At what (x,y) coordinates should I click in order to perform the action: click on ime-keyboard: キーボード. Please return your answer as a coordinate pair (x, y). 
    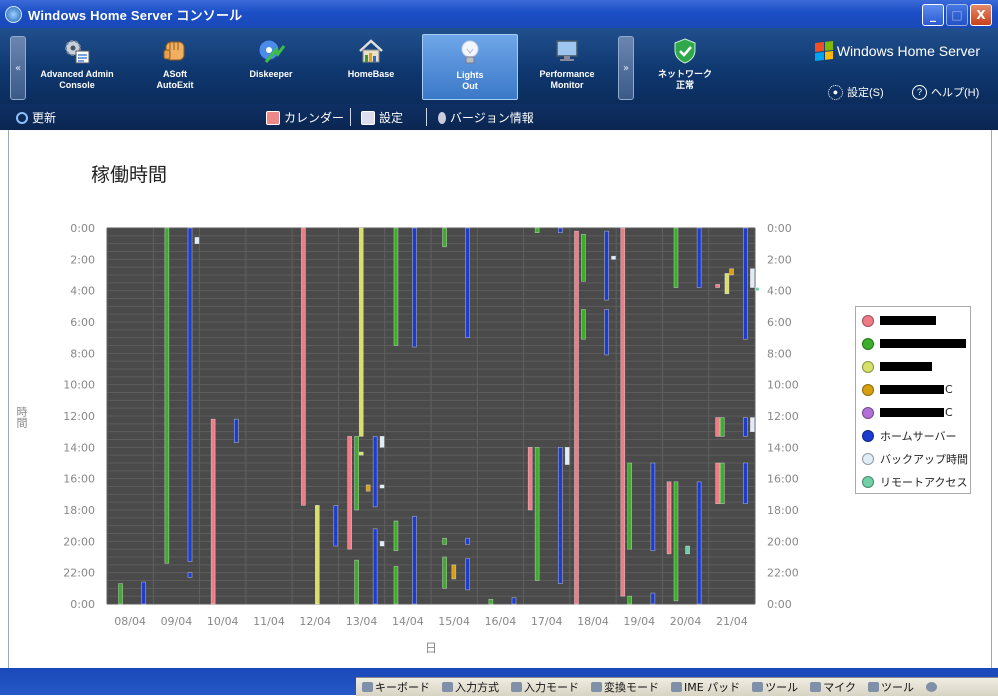
    Looking at the image, I should click on (396, 687).